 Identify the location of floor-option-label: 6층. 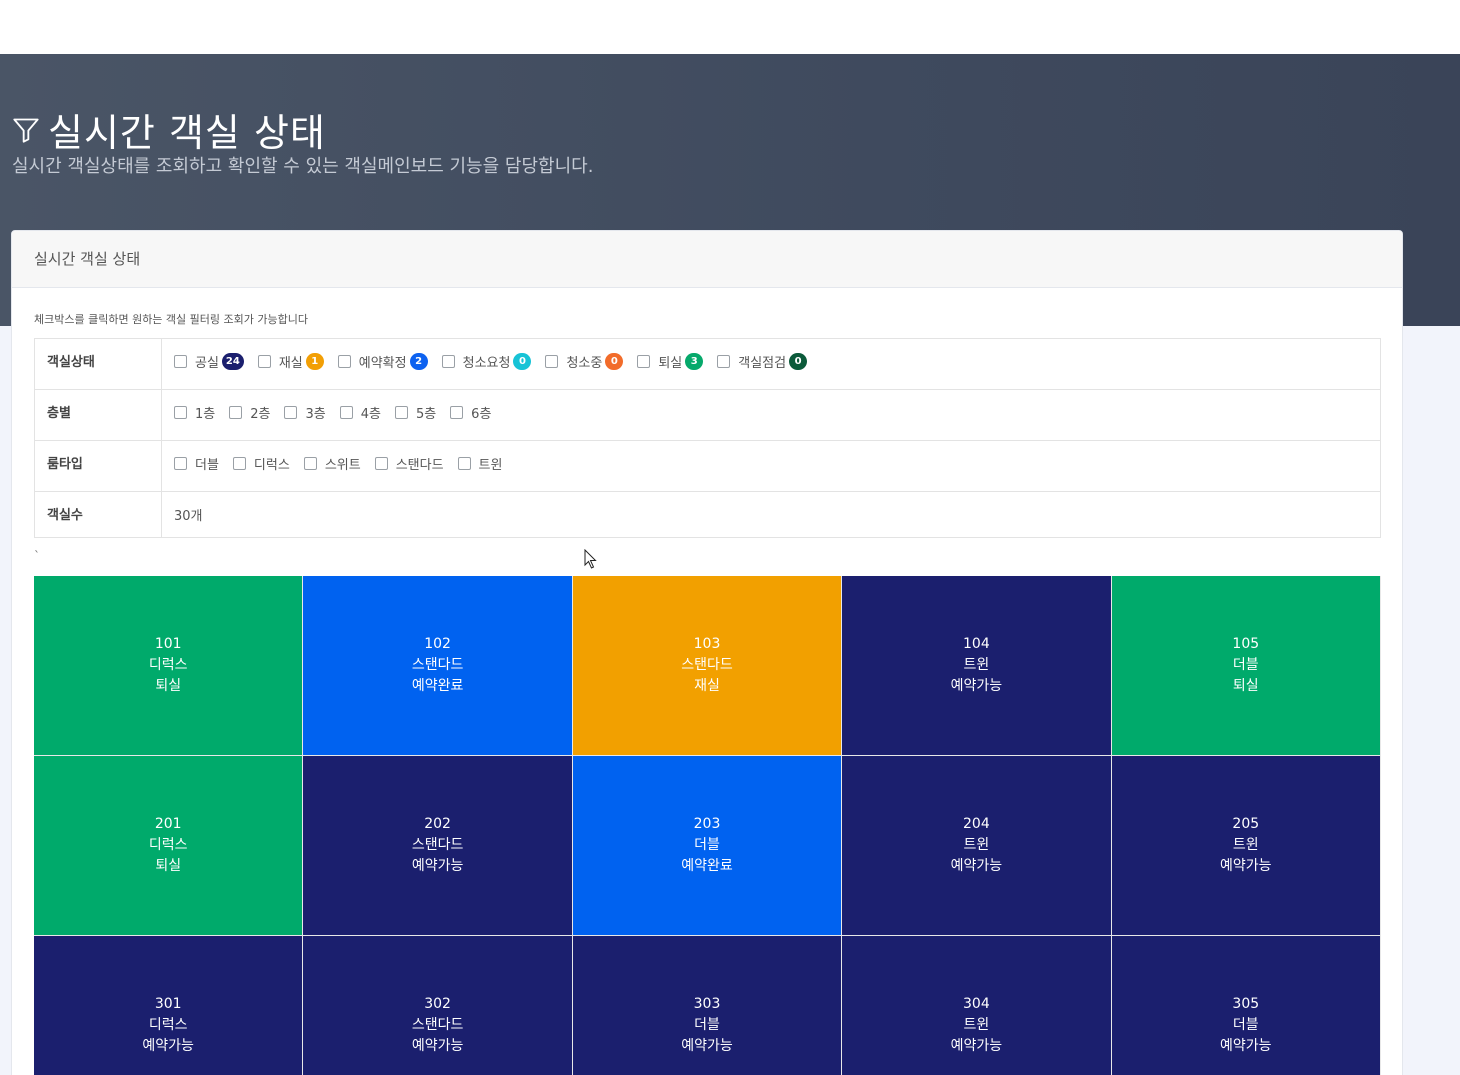
(481, 414).